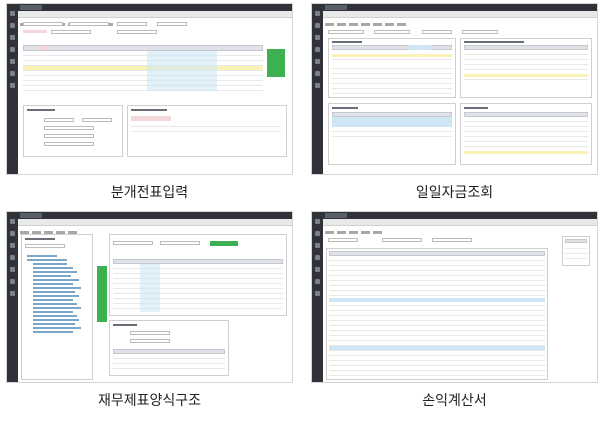  I want to click on income-statement-grid, so click(437, 314).